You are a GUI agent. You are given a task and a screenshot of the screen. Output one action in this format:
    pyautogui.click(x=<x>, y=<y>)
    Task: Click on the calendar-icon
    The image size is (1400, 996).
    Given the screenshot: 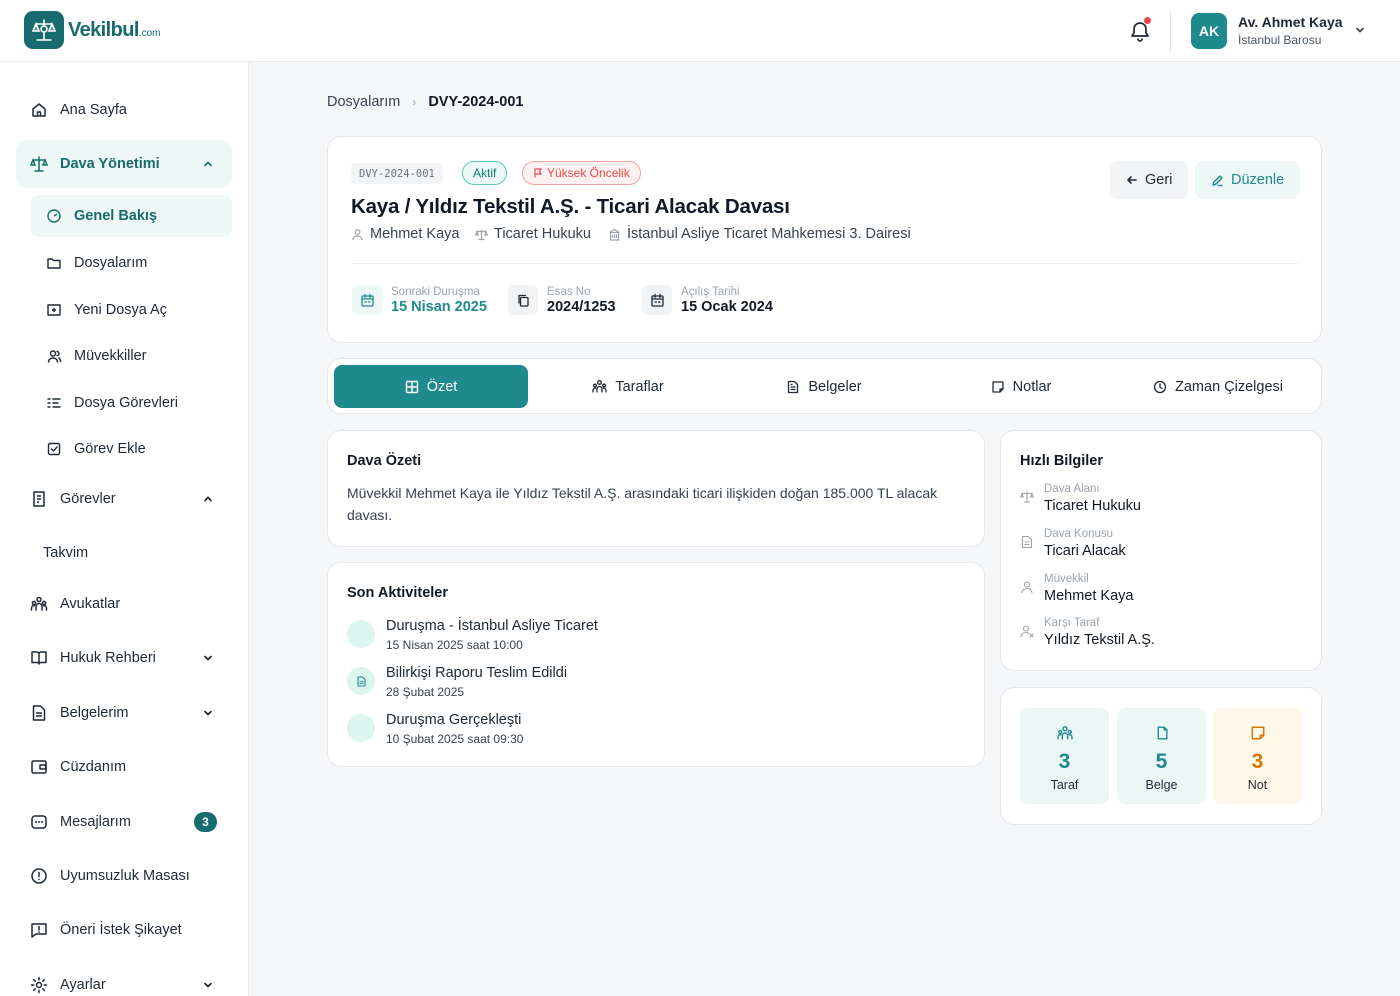 What is the action you would take?
    pyautogui.click(x=367, y=300)
    